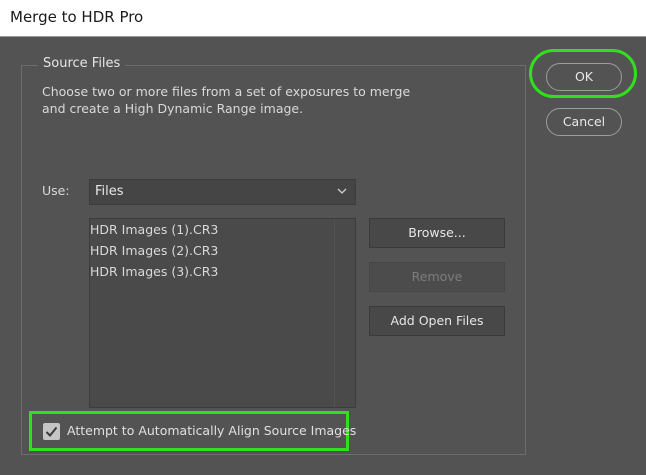  Describe the element at coordinates (334, 313) in the screenshot. I see `file-list-scrollbar` at that location.